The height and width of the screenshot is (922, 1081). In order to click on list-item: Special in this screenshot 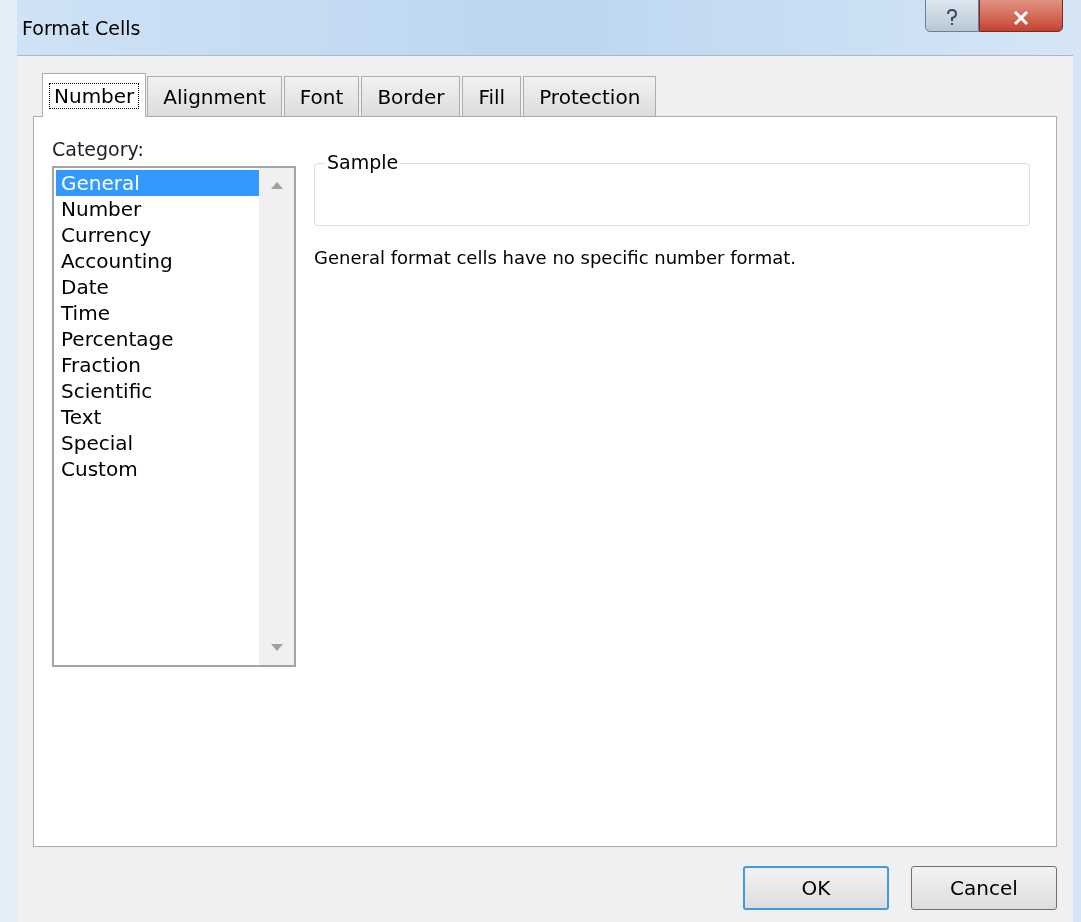, I will do `click(157, 442)`.